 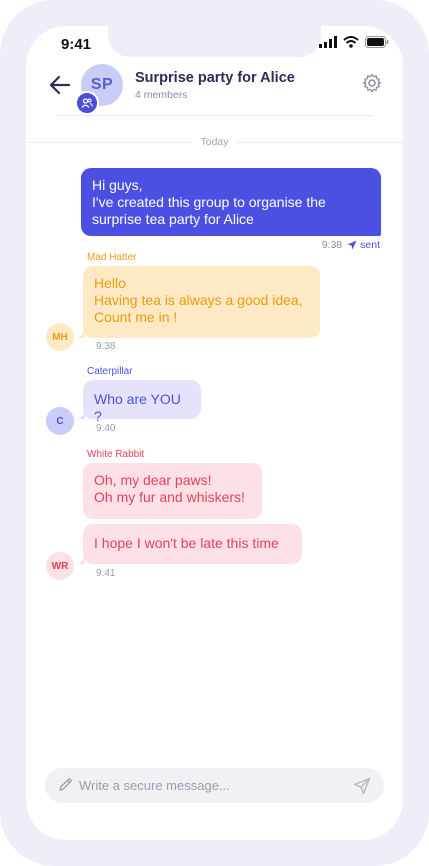 What do you see at coordinates (328, 42) in the screenshot?
I see `signal-icon` at bounding box center [328, 42].